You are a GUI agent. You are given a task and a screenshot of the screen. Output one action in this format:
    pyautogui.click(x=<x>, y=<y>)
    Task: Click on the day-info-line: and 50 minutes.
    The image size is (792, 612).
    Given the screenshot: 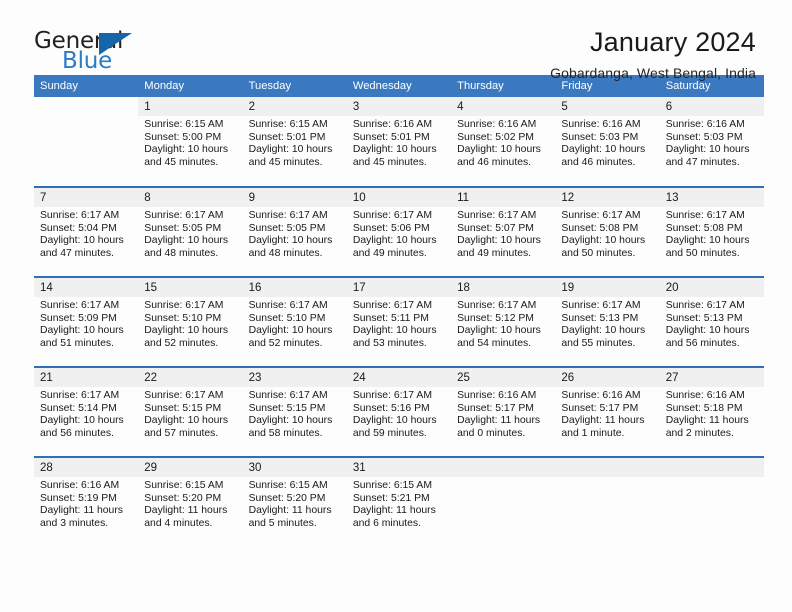 What is the action you would take?
    pyautogui.click(x=598, y=253)
    